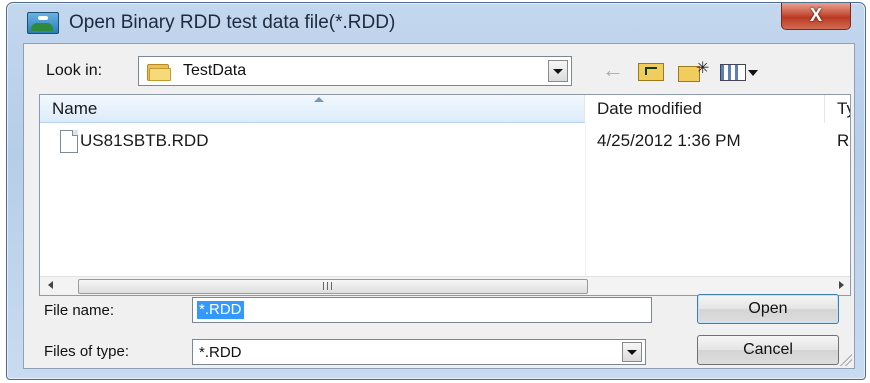  What do you see at coordinates (768, 350) in the screenshot?
I see `cancel-button: Cancel` at bounding box center [768, 350].